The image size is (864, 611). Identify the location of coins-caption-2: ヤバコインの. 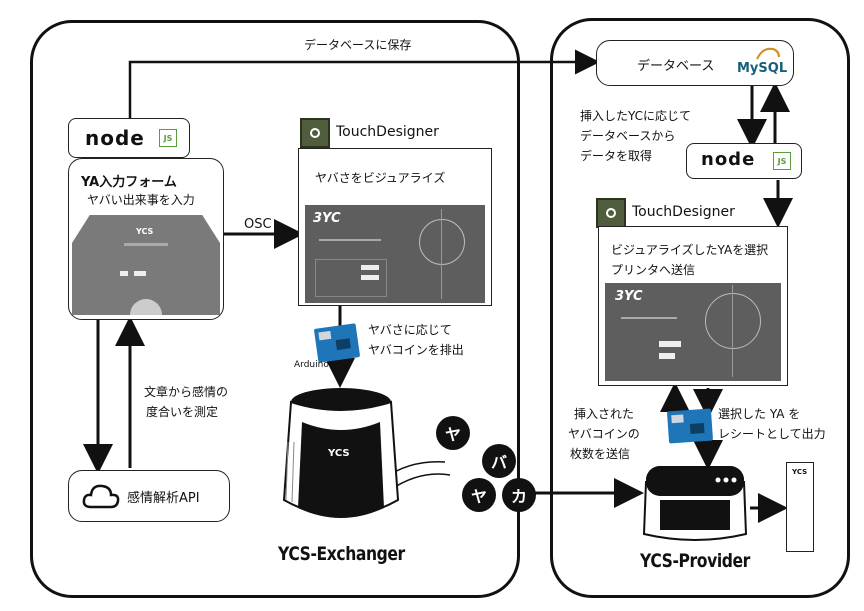
(604, 434).